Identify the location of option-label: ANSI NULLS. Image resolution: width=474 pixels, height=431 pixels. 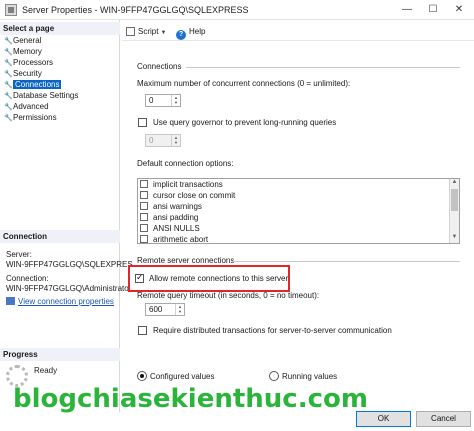
(176, 228).